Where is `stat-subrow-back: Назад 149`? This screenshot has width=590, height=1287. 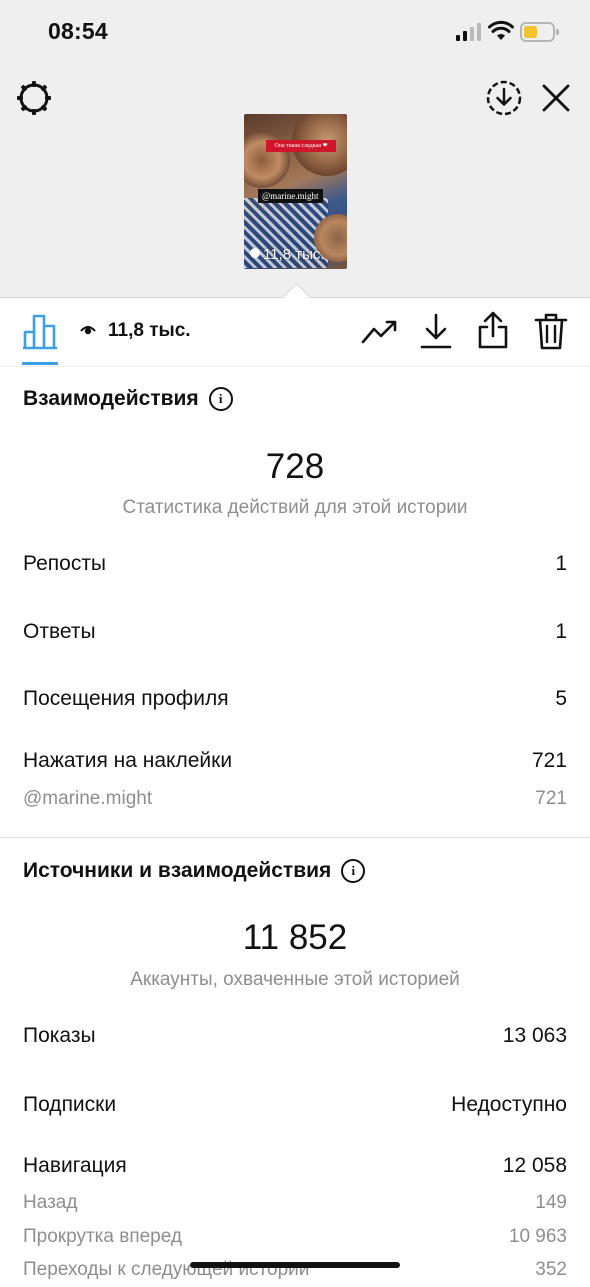 stat-subrow-back: Назад 149 is located at coordinates (295, 1206).